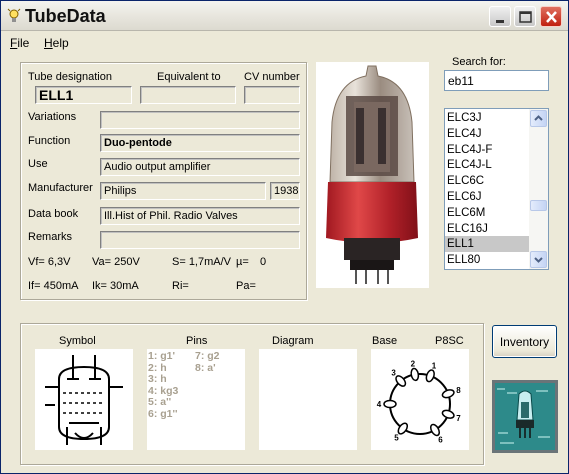 This screenshot has width=569, height=474. What do you see at coordinates (38, 164) in the screenshot?
I see `use-label: Use` at bounding box center [38, 164].